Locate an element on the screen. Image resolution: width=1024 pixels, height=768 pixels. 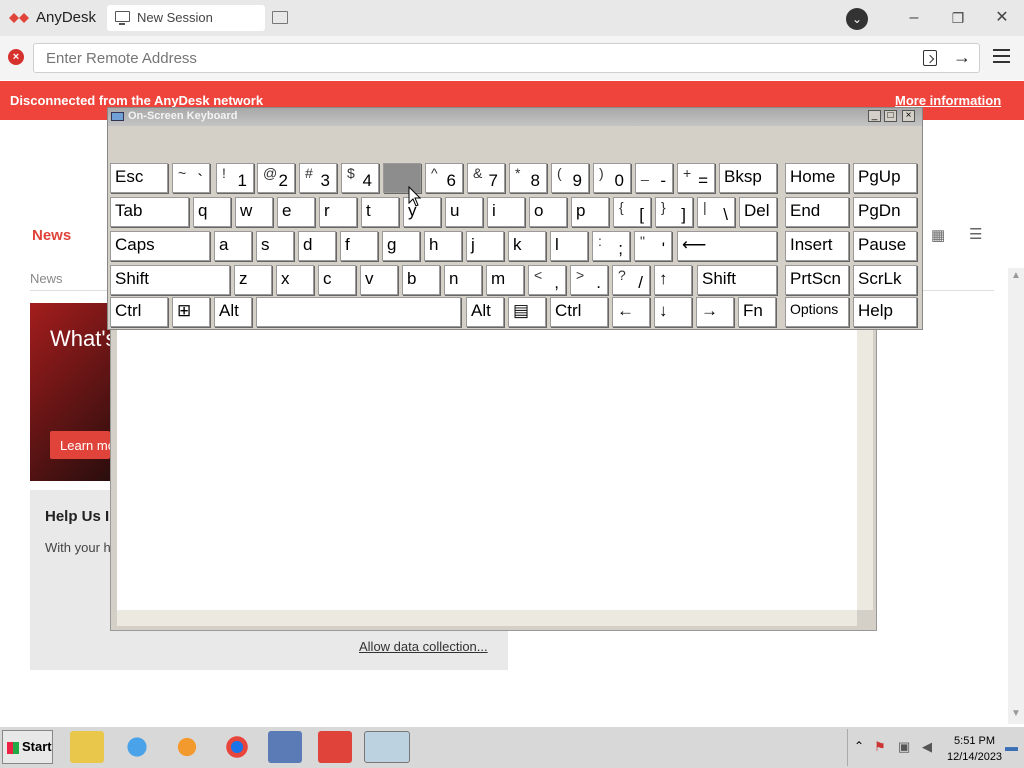
key-u: u is located at coordinates (464, 212).